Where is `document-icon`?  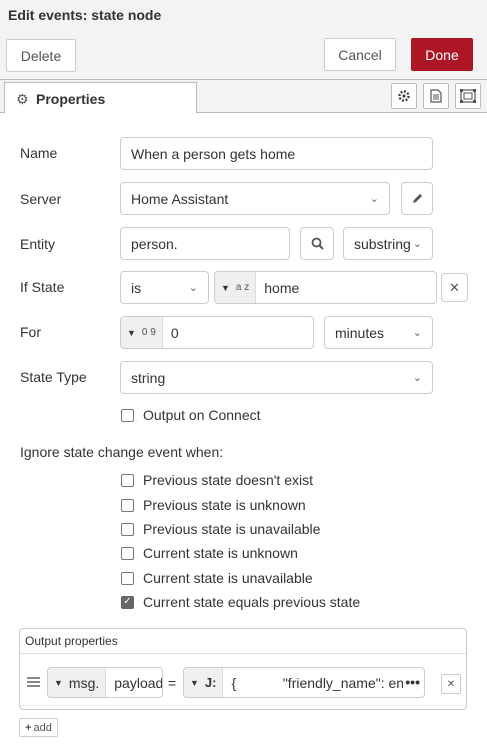 document-icon is located at coordinates (436, 96).